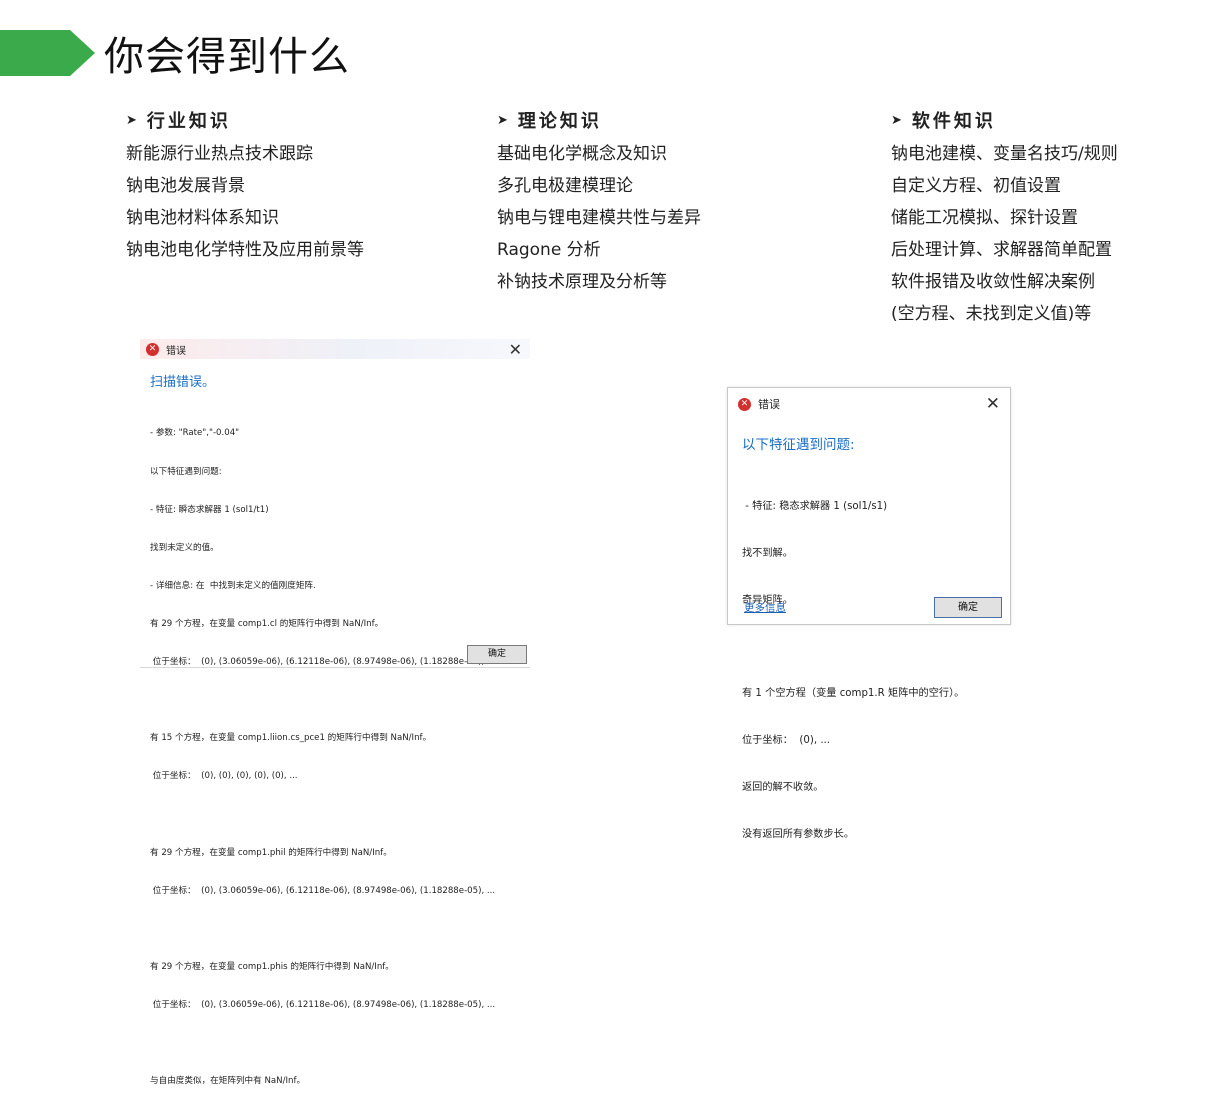 This screenshot has height=1113, width=1216. Describe the element at coordinates (565, 186) in the screenshot. I see `list-item: 多孔电极建模理论` at that location.